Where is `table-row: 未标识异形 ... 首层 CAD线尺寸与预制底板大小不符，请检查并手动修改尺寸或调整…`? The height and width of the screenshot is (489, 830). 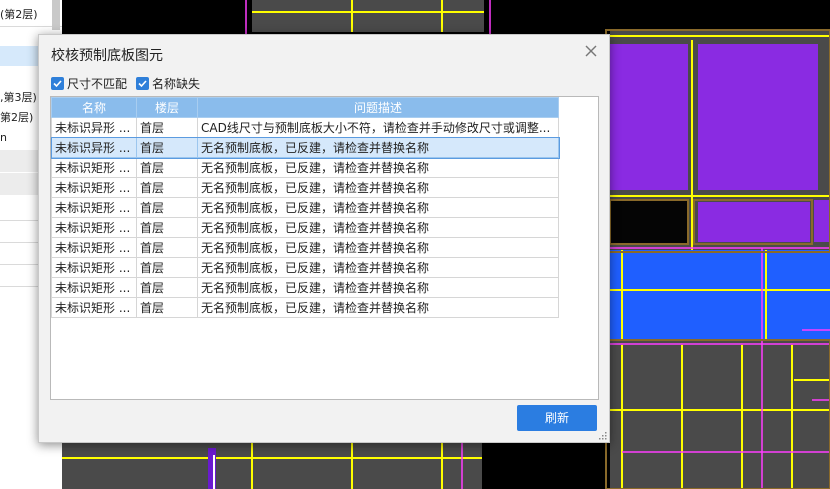 table-row: 未标识异形 ... 首层 CAD线尺寸与预制底板大小不符，请检查并手动修改尺寸或调整… is located at coordinates (305, 127).